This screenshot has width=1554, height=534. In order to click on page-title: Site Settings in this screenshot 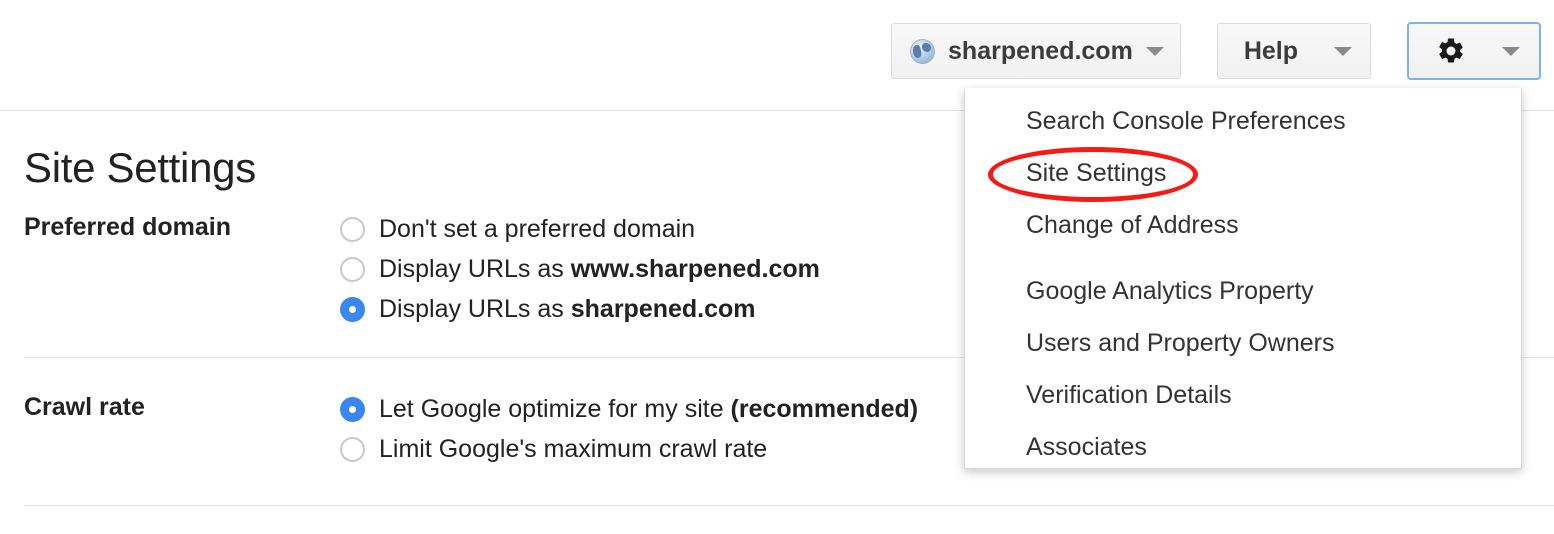, I will do `click(140, 167)`.